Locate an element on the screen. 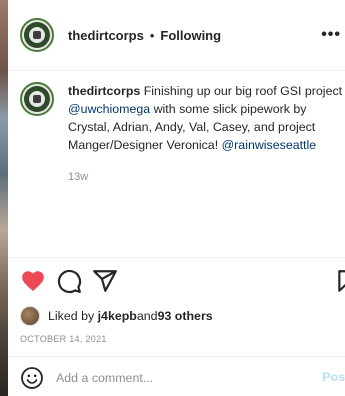 Image resolution: width=345 pixels, height=396 pixels. heart-filled-icon is located at coordinates (33, 281).